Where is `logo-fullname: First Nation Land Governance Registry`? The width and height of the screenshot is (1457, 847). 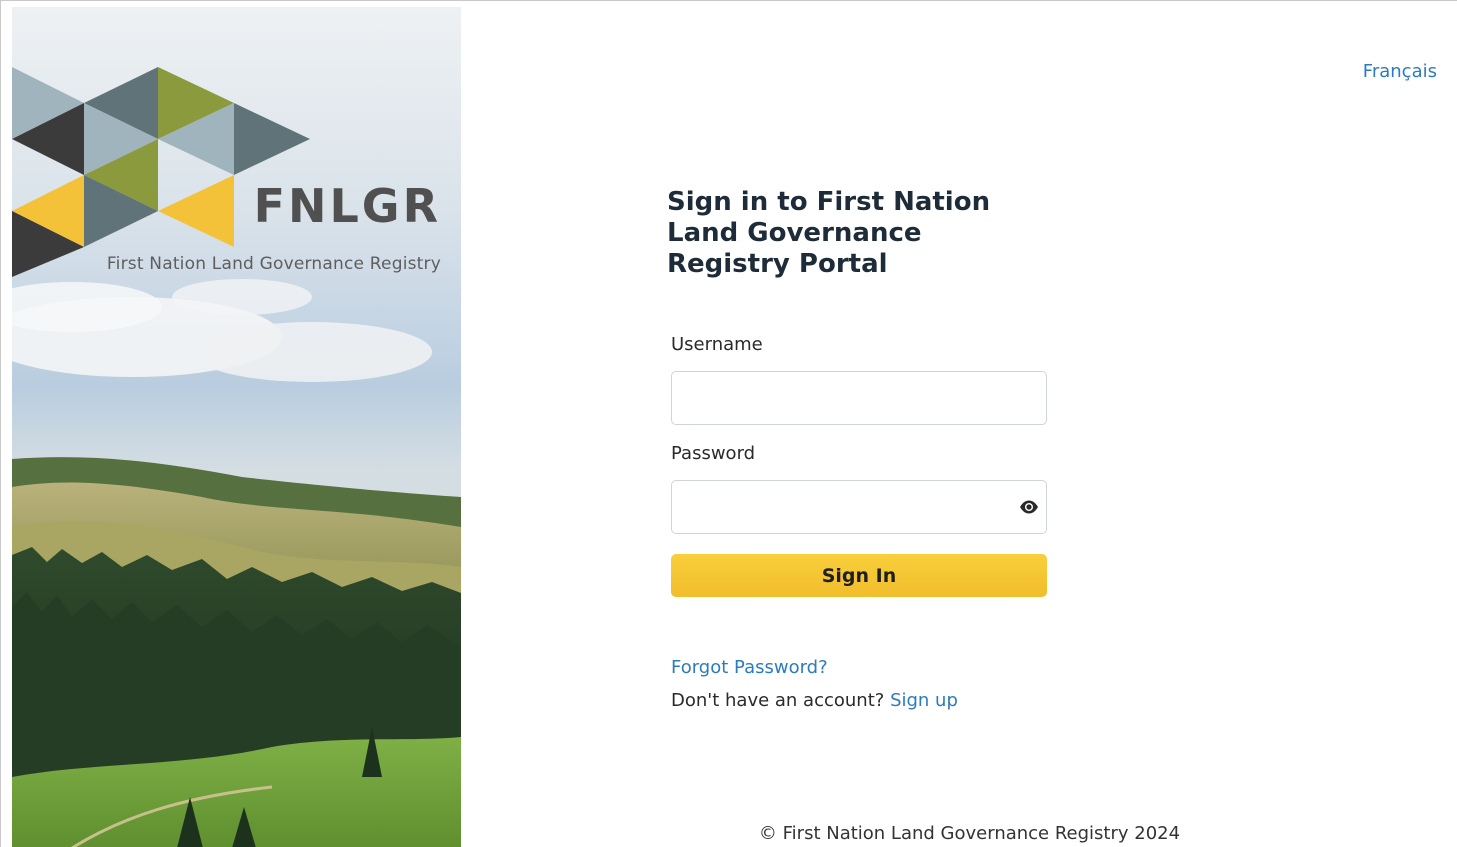 logo-fullname: First Nation Land Governance Registry is located at coordinates (273, 264).